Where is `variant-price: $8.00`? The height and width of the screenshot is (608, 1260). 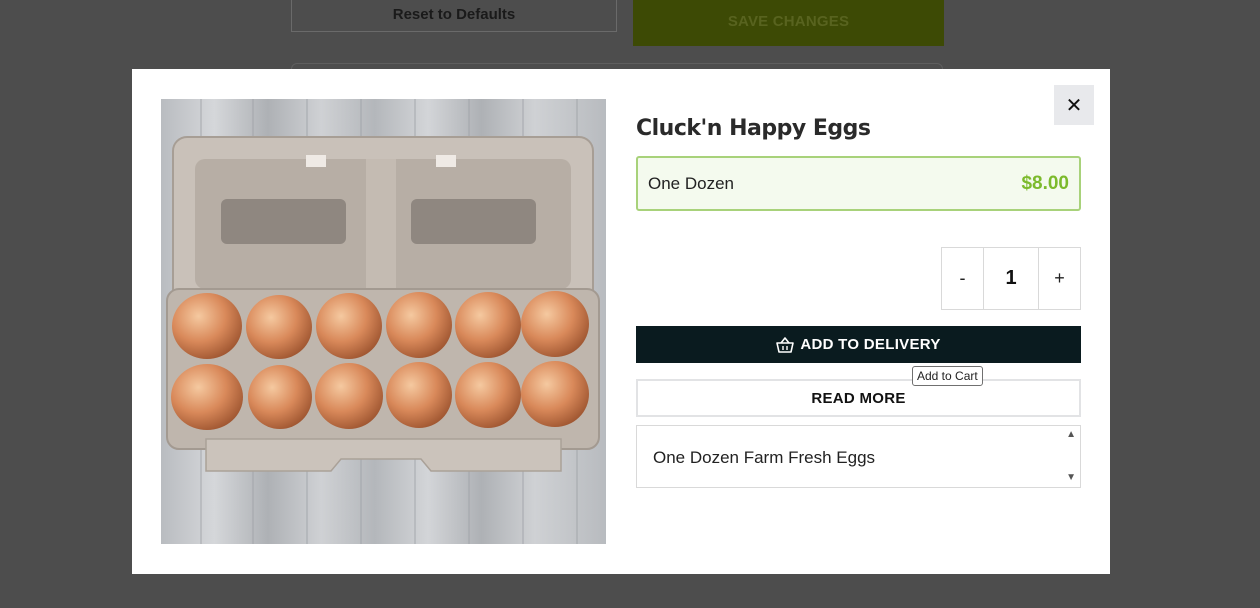
variant-price: $8.00 is located at coordinates (1045, 183).